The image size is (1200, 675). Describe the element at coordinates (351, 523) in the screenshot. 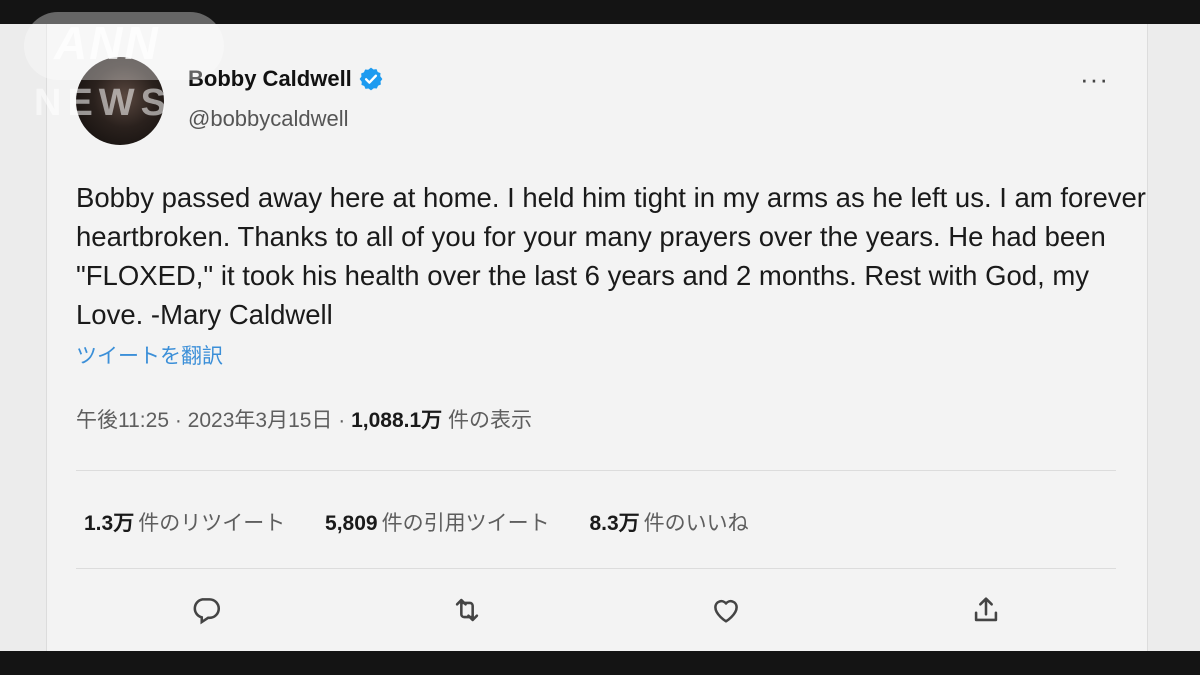

I see `quote-tweets-count: 5,809` at that location.